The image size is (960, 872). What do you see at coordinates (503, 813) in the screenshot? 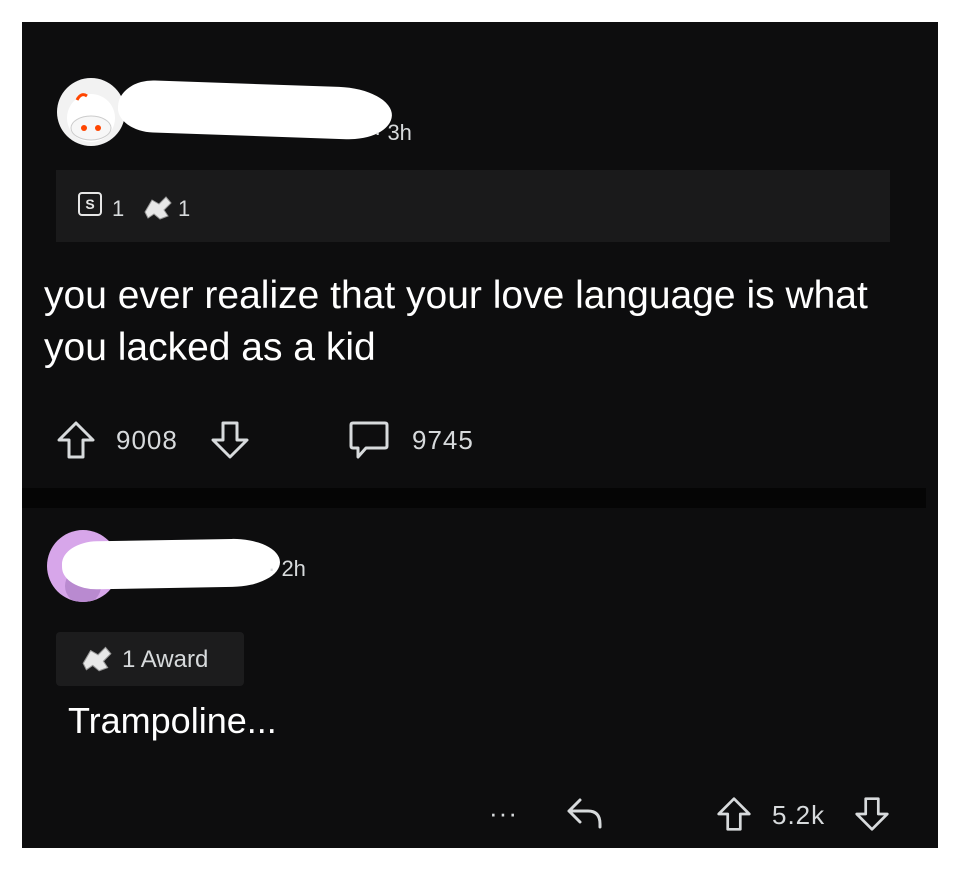
I see `more-options-button: ···` at bounding box center [503, 813].